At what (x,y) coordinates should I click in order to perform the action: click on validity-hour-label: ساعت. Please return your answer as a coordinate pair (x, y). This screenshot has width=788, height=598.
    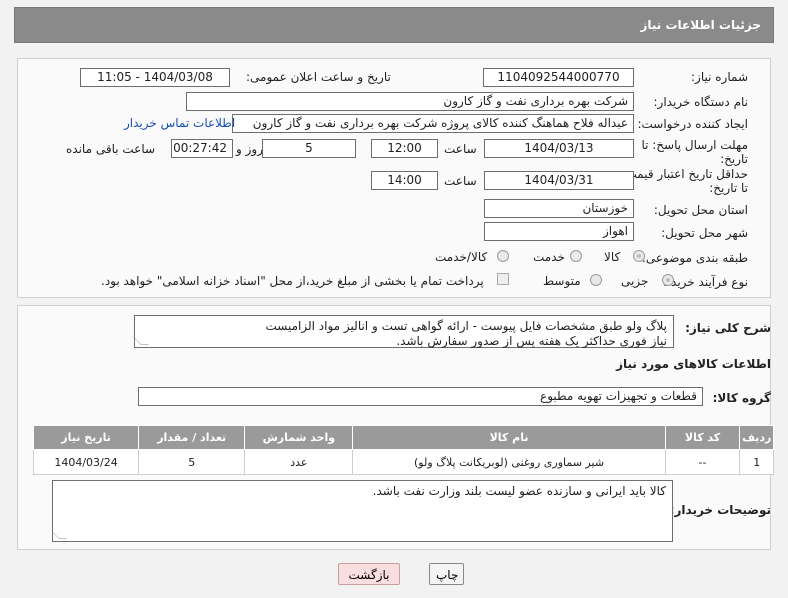
    Looking at the image, I should click on (460, 181).